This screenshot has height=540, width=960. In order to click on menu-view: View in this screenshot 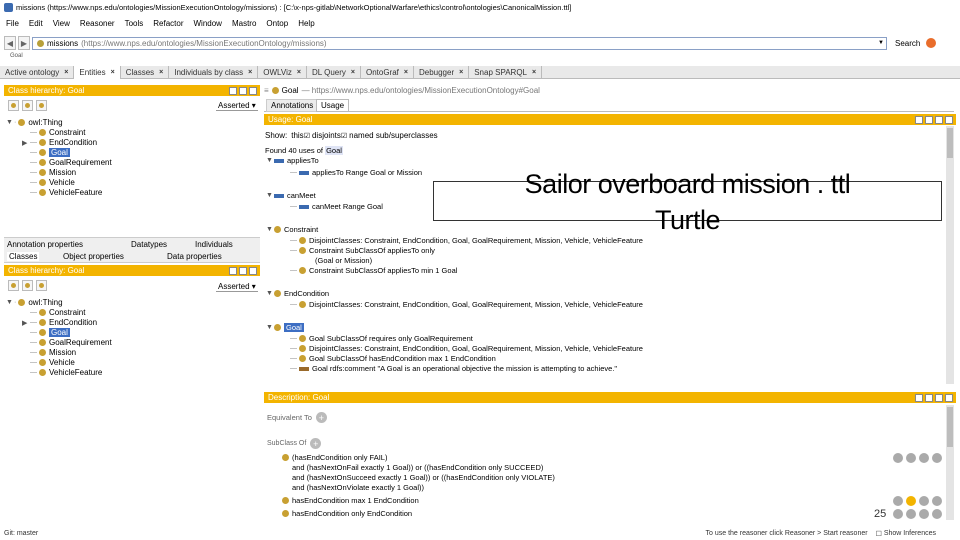, I will do `click(61, 23)`.